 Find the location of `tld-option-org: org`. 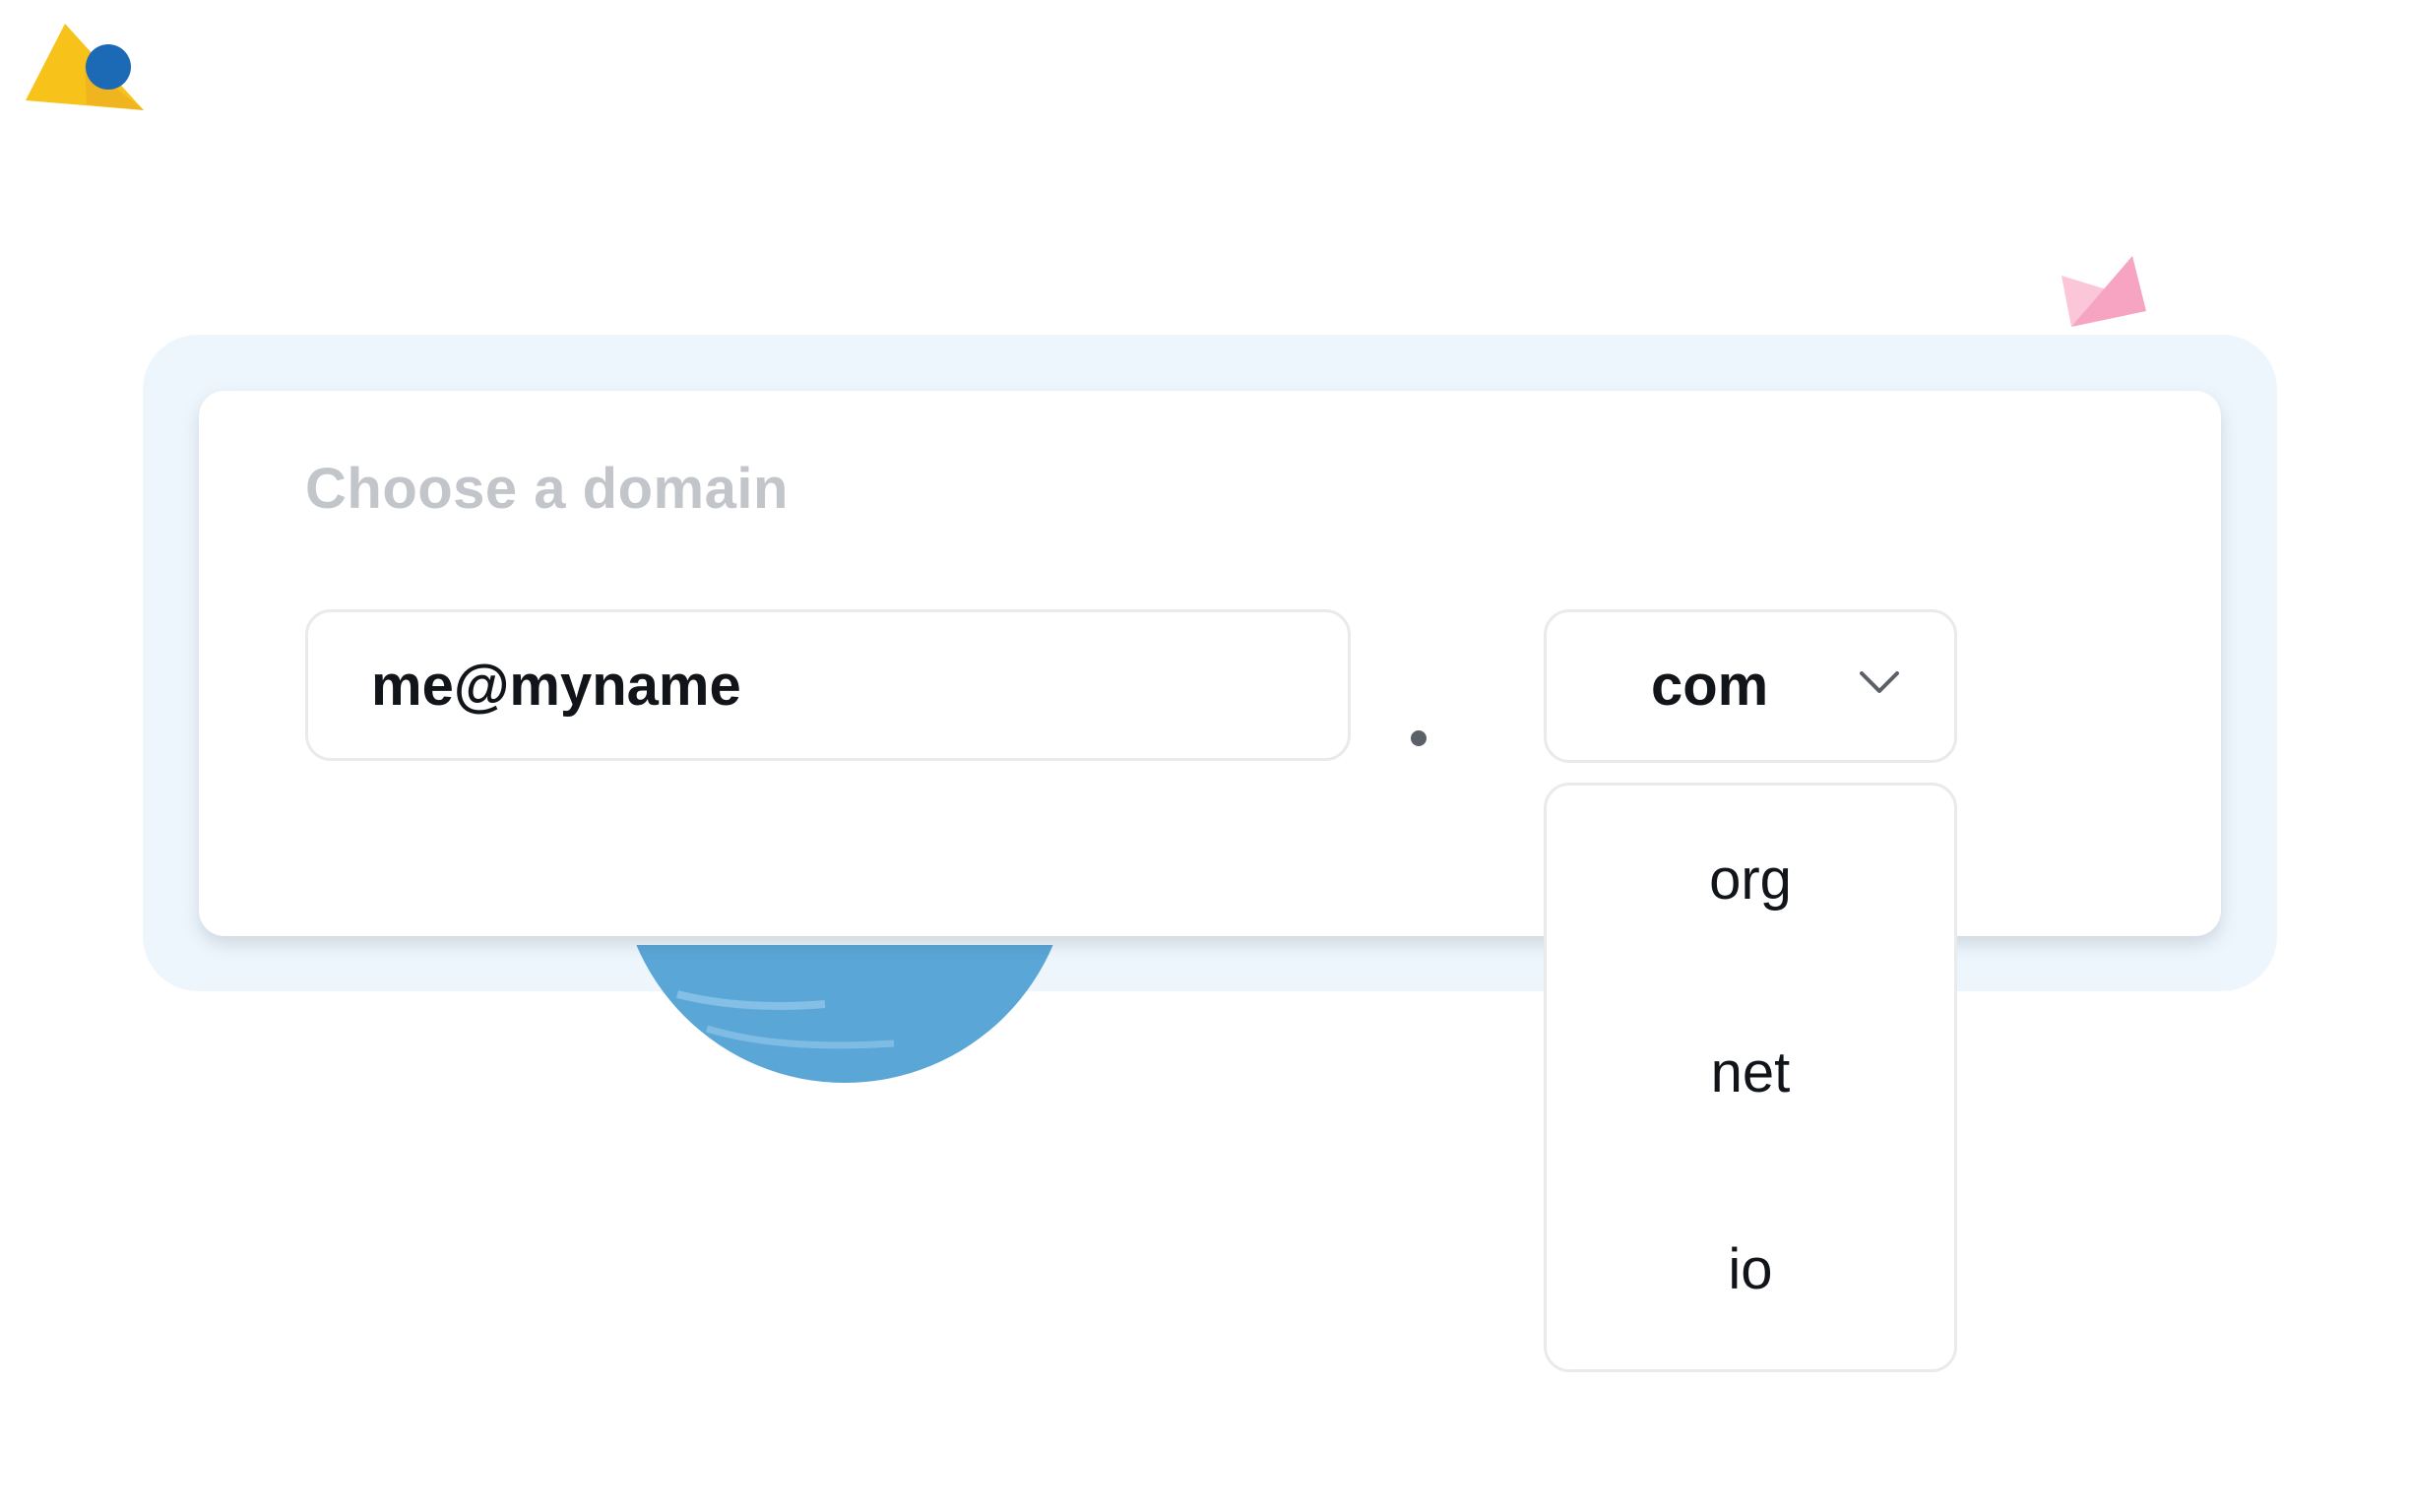

tld-option-org: org is located at coordinates (1751, 880).